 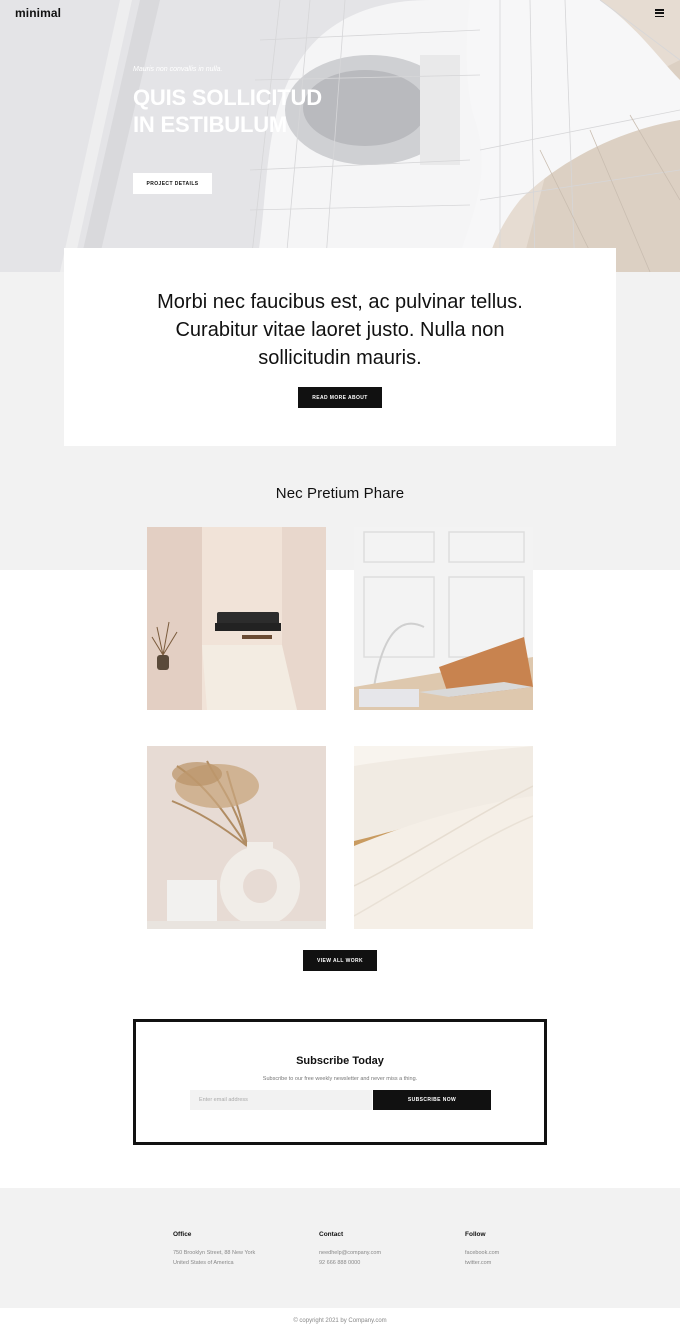 I want to click on hero-title-line: QUIS SOLLICITUD, so click(x=227, y=97).